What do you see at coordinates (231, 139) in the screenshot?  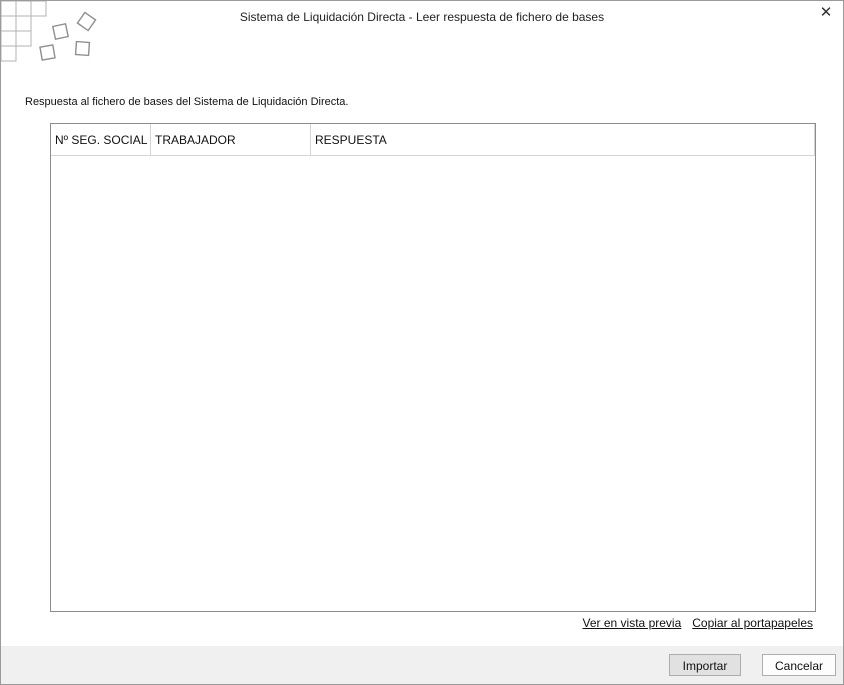 I see `column-header-worker: TRABAJADOR` at bounding box center [231, 139].